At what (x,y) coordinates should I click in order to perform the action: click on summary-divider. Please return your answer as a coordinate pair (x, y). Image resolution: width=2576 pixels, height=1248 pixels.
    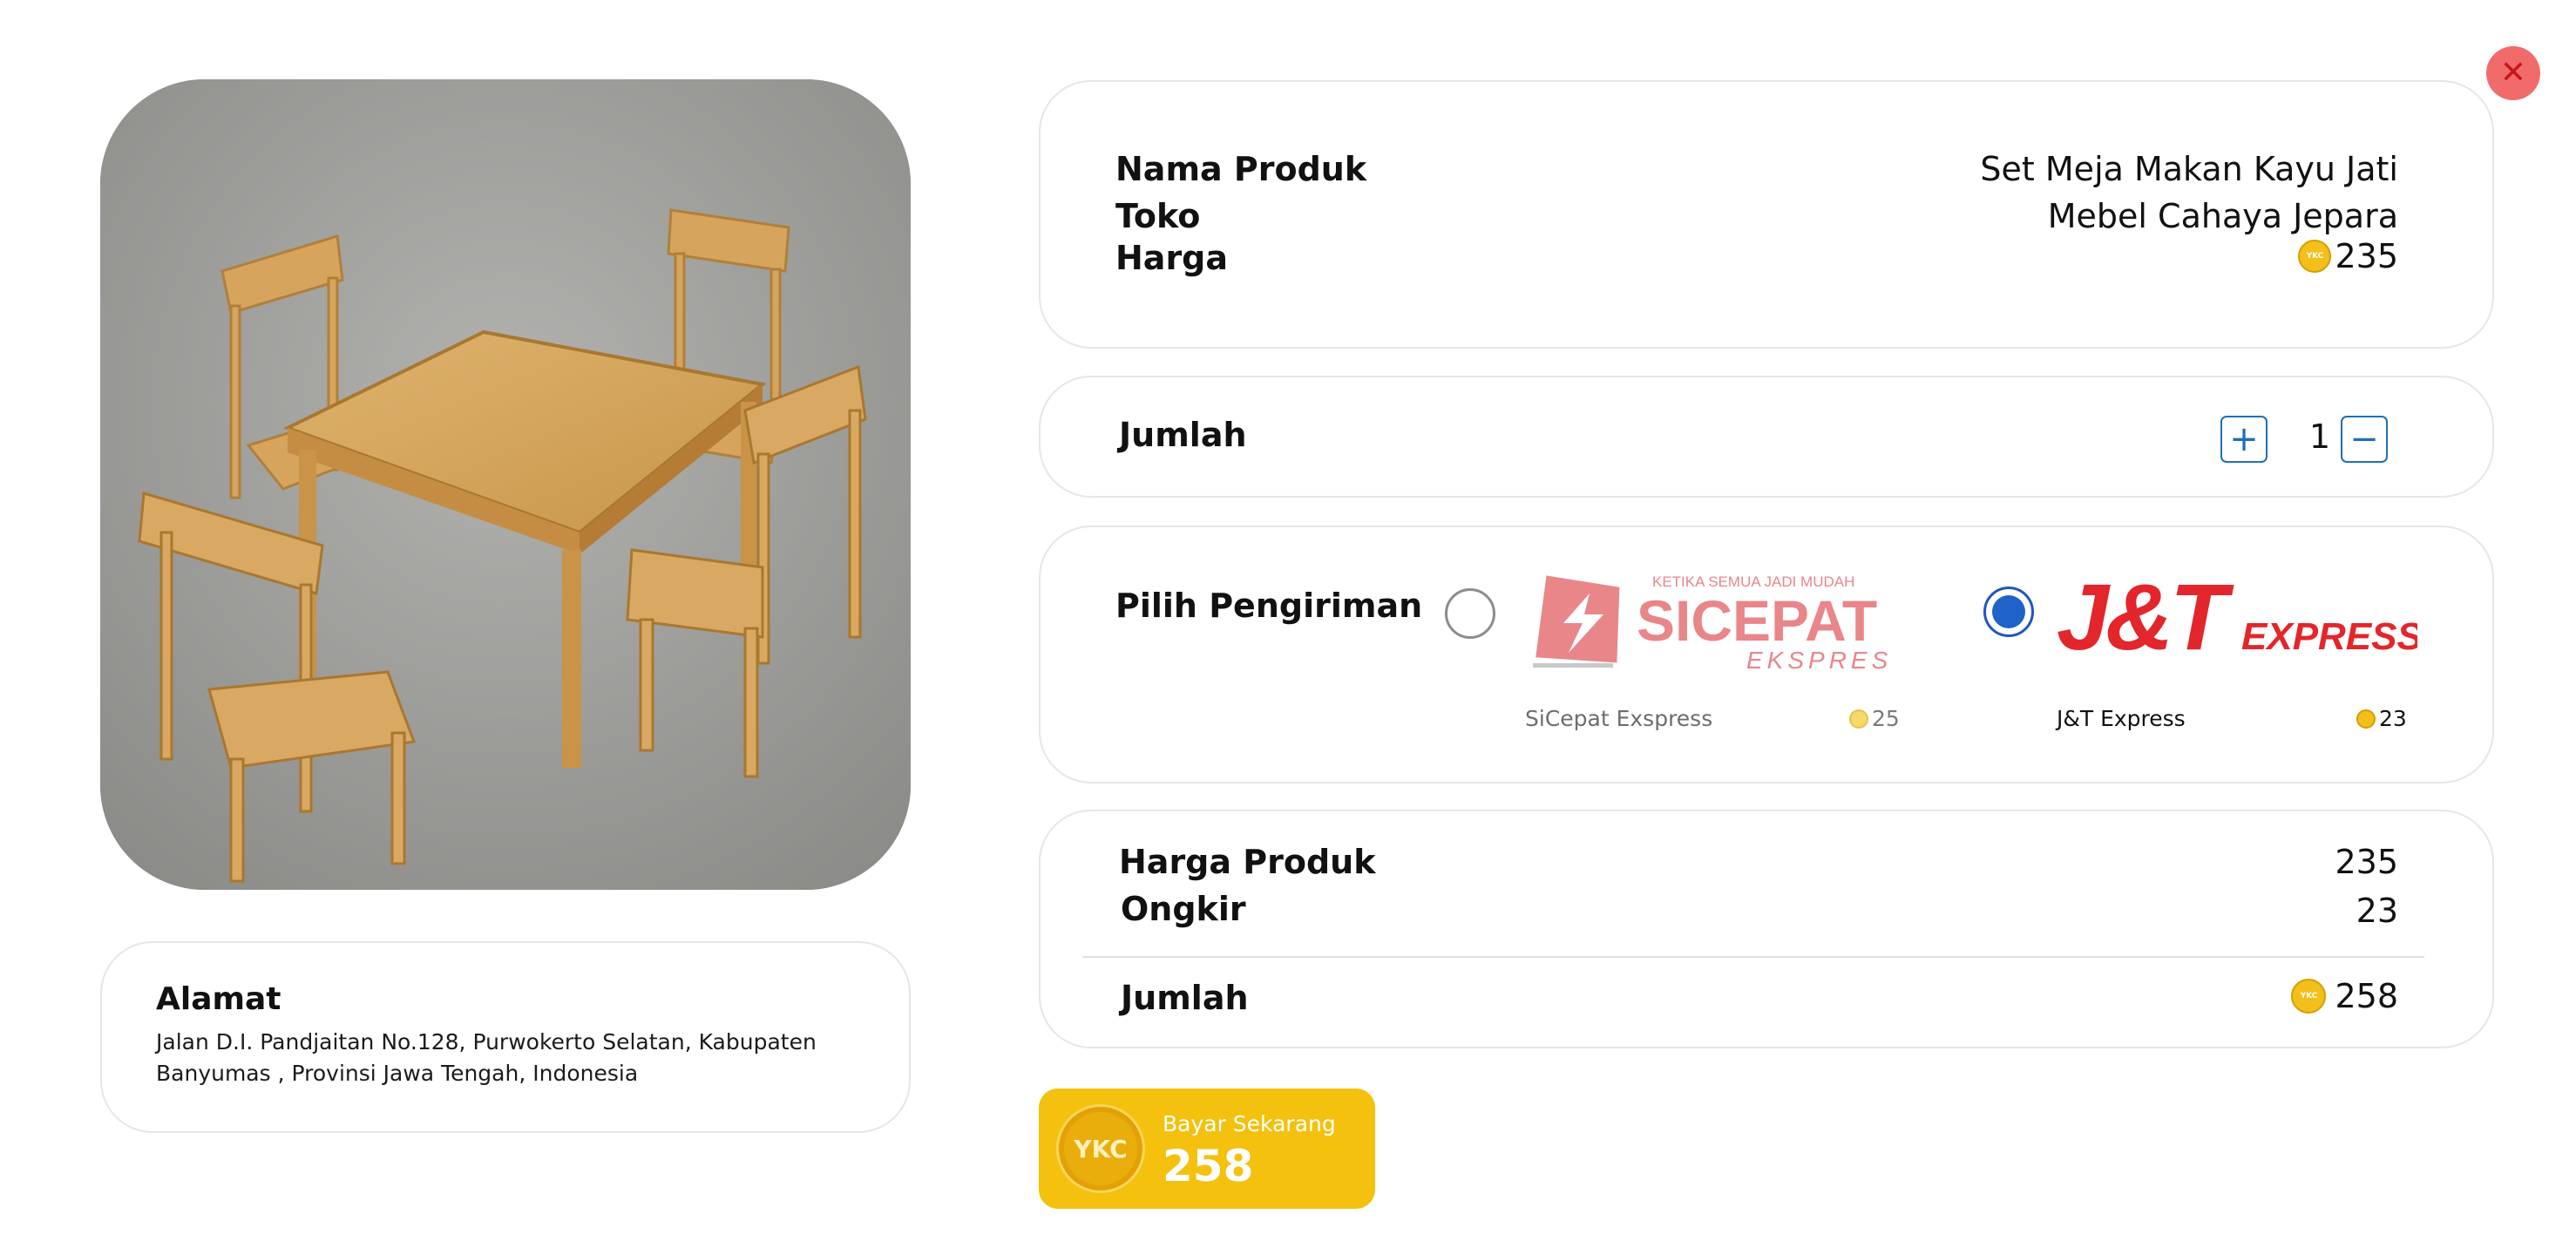
    Looking at the image, I should click on (1753, 957).